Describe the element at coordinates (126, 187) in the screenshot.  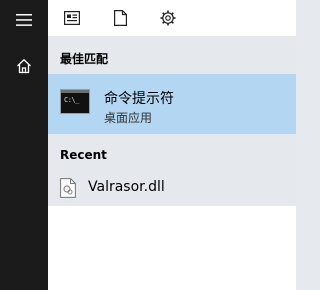
I see `recent-item-label: Valrasor.dll` at that location.